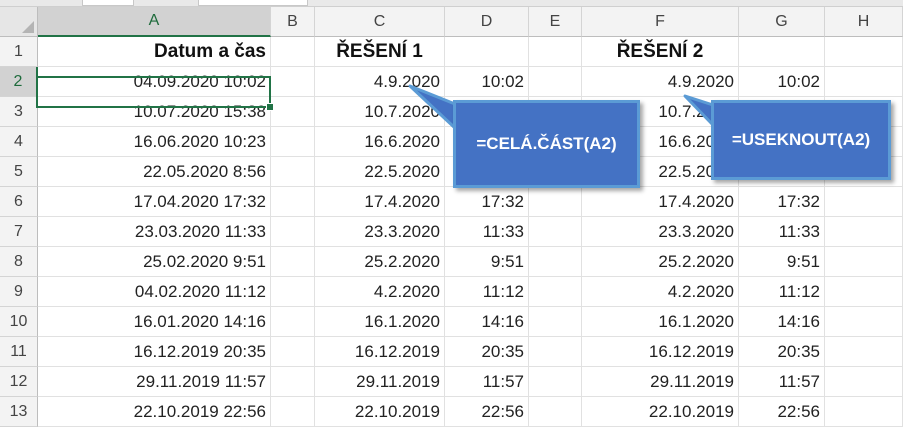 This screenshot has height=431, width=903. I want to click on column-header-g: G, so click(782, 22).